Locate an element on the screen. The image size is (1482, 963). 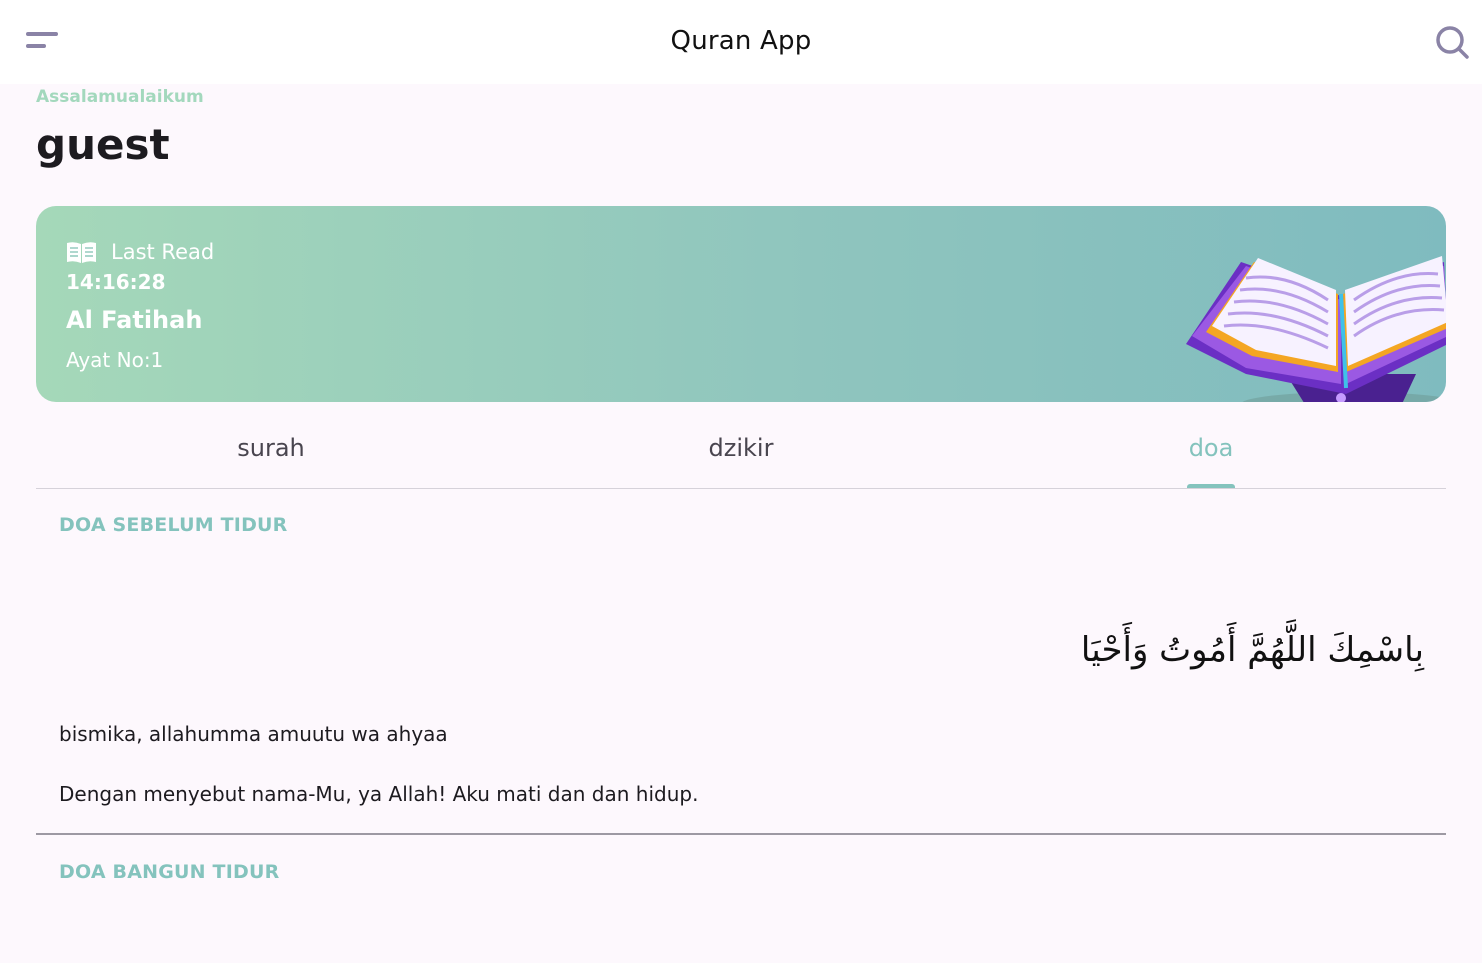
username: guest is located at coordinates (103, 144).